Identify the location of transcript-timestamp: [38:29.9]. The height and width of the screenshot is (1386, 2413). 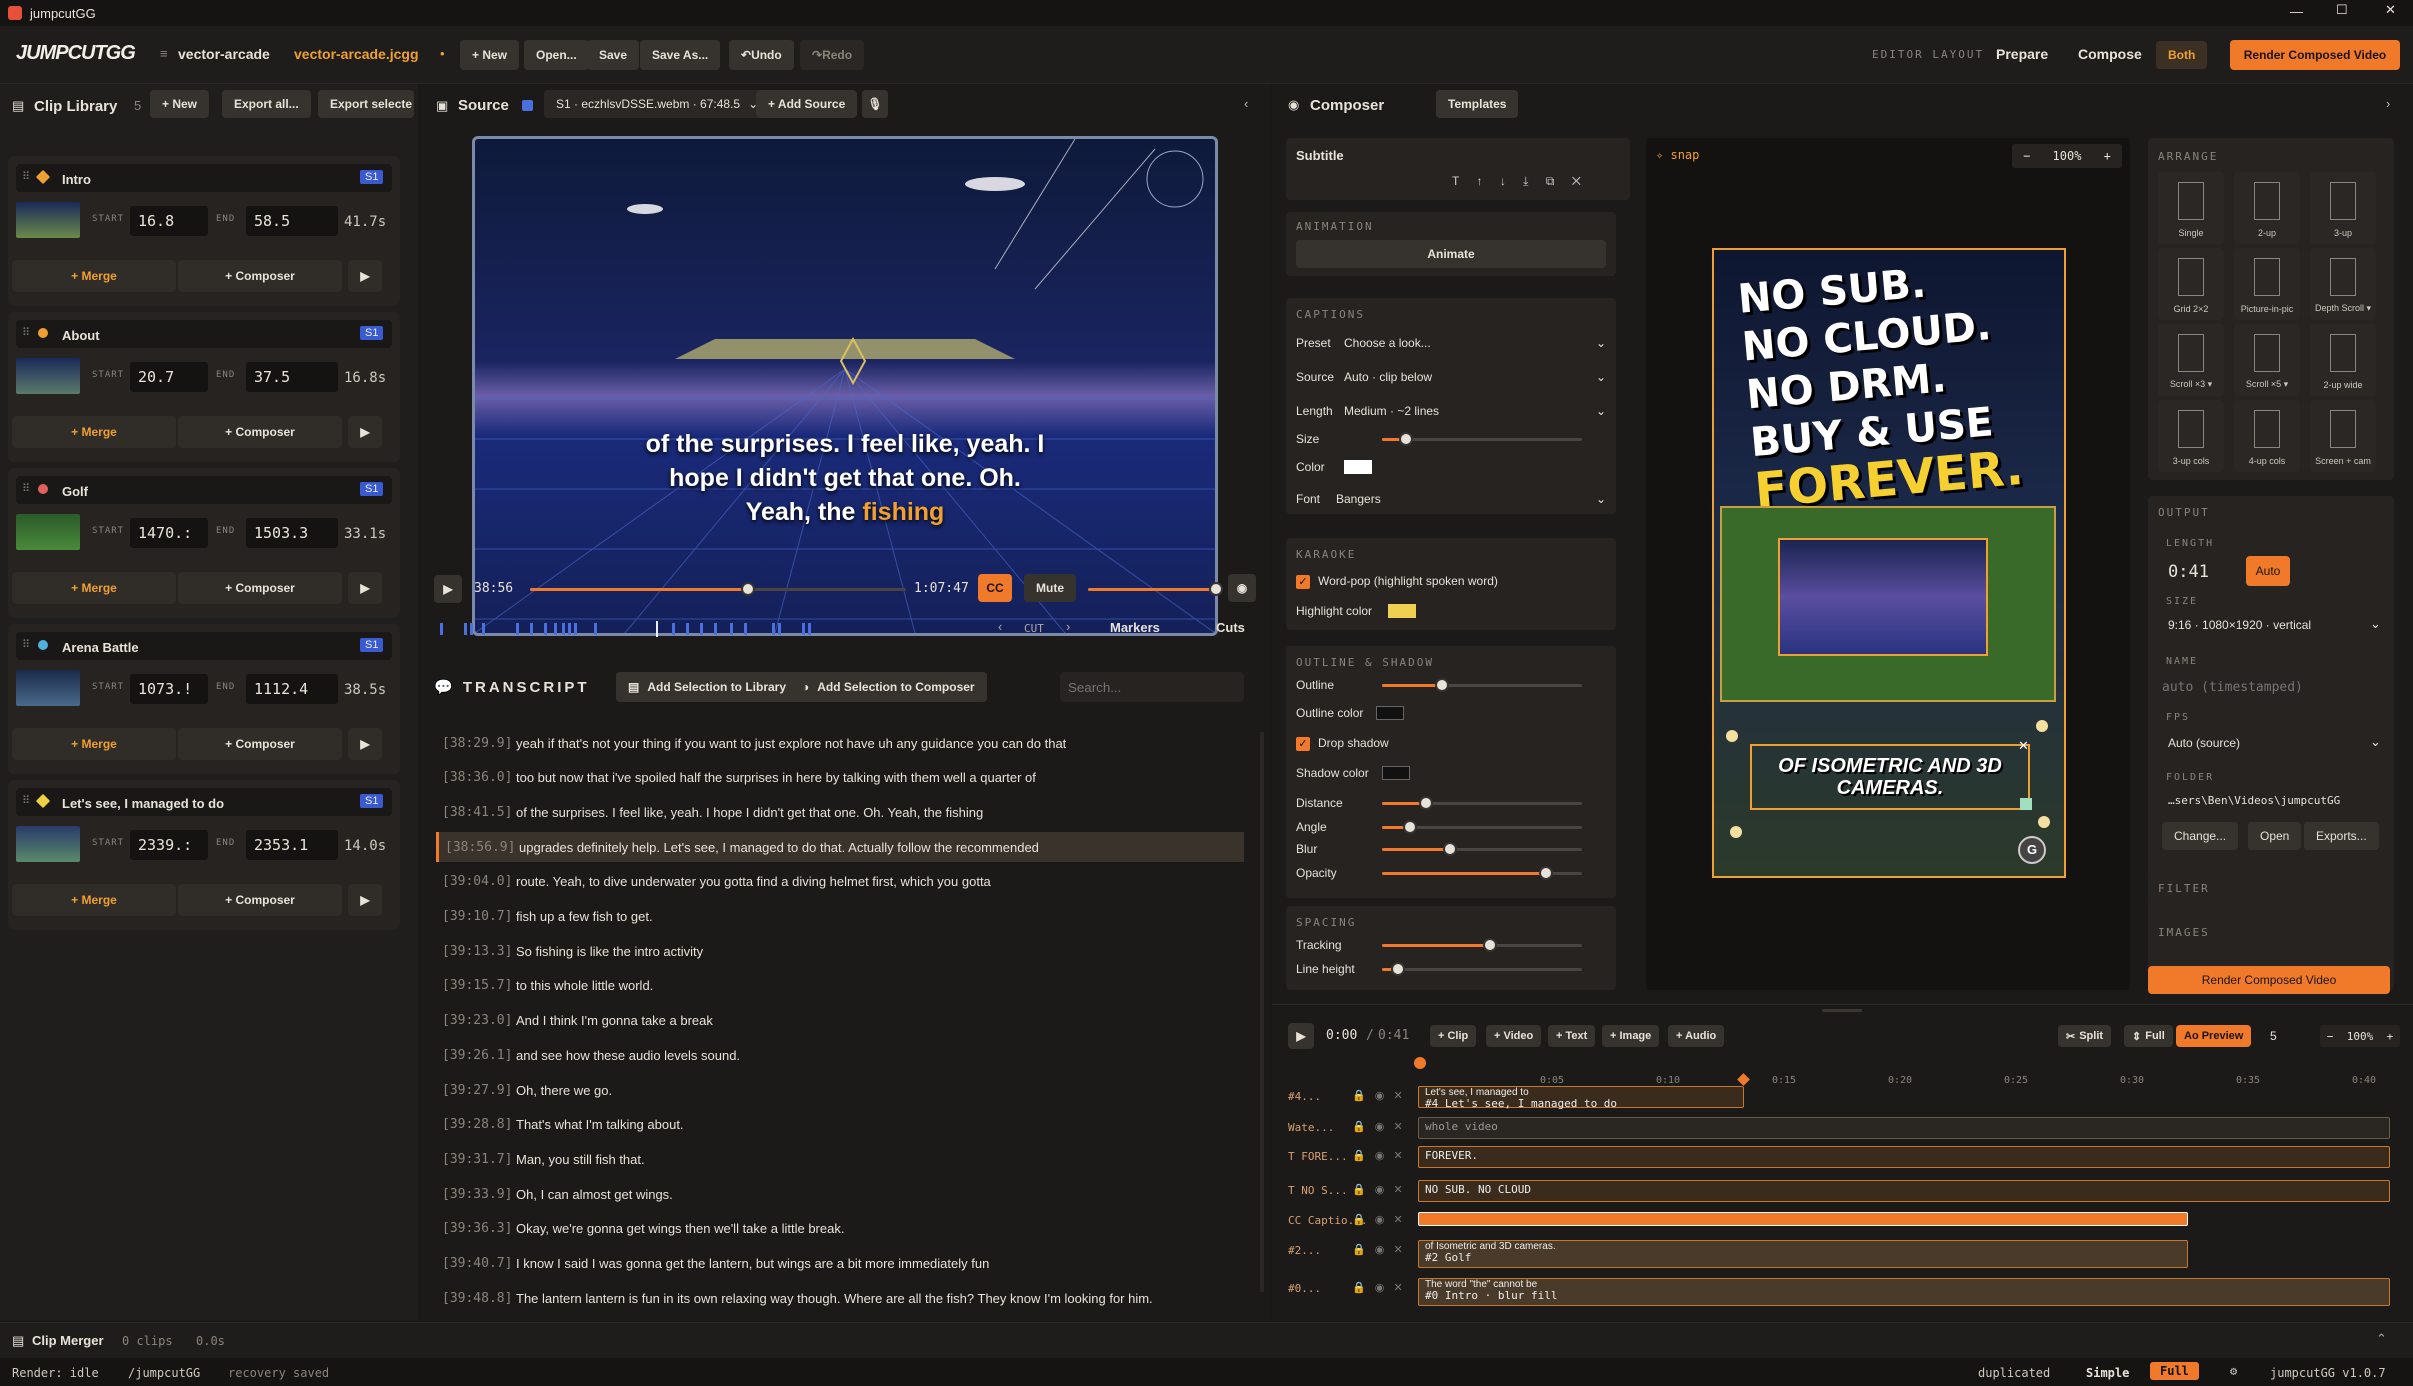
(476, 743).